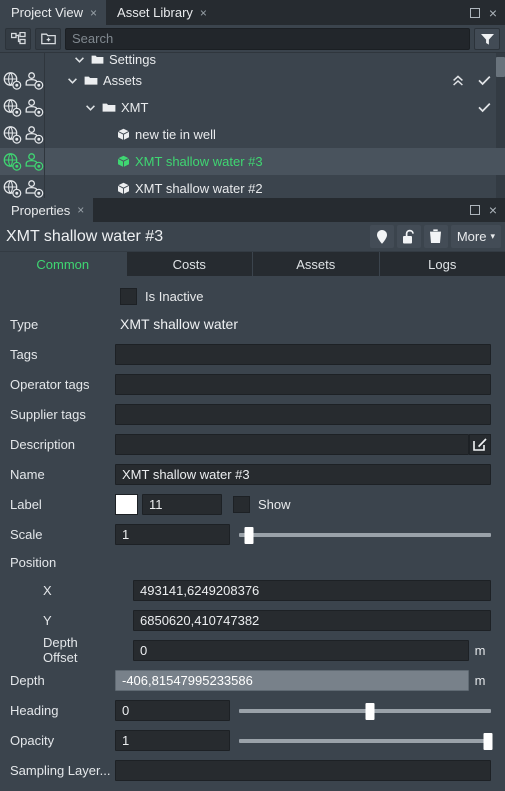  I want to click on tree-row: XMT shallow water #2, so click(252, 186).